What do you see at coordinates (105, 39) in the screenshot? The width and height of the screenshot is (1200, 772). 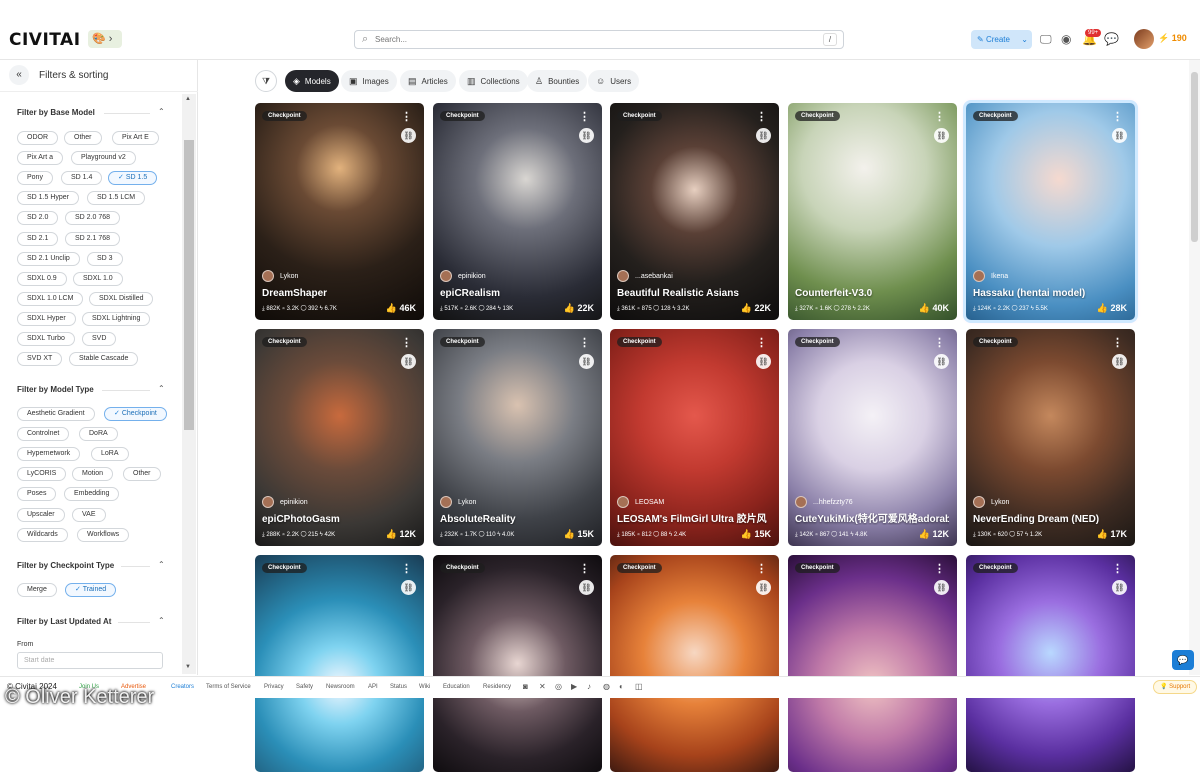 I see `logo-badge: 🎨 ›` at bounding box center [105, 39].